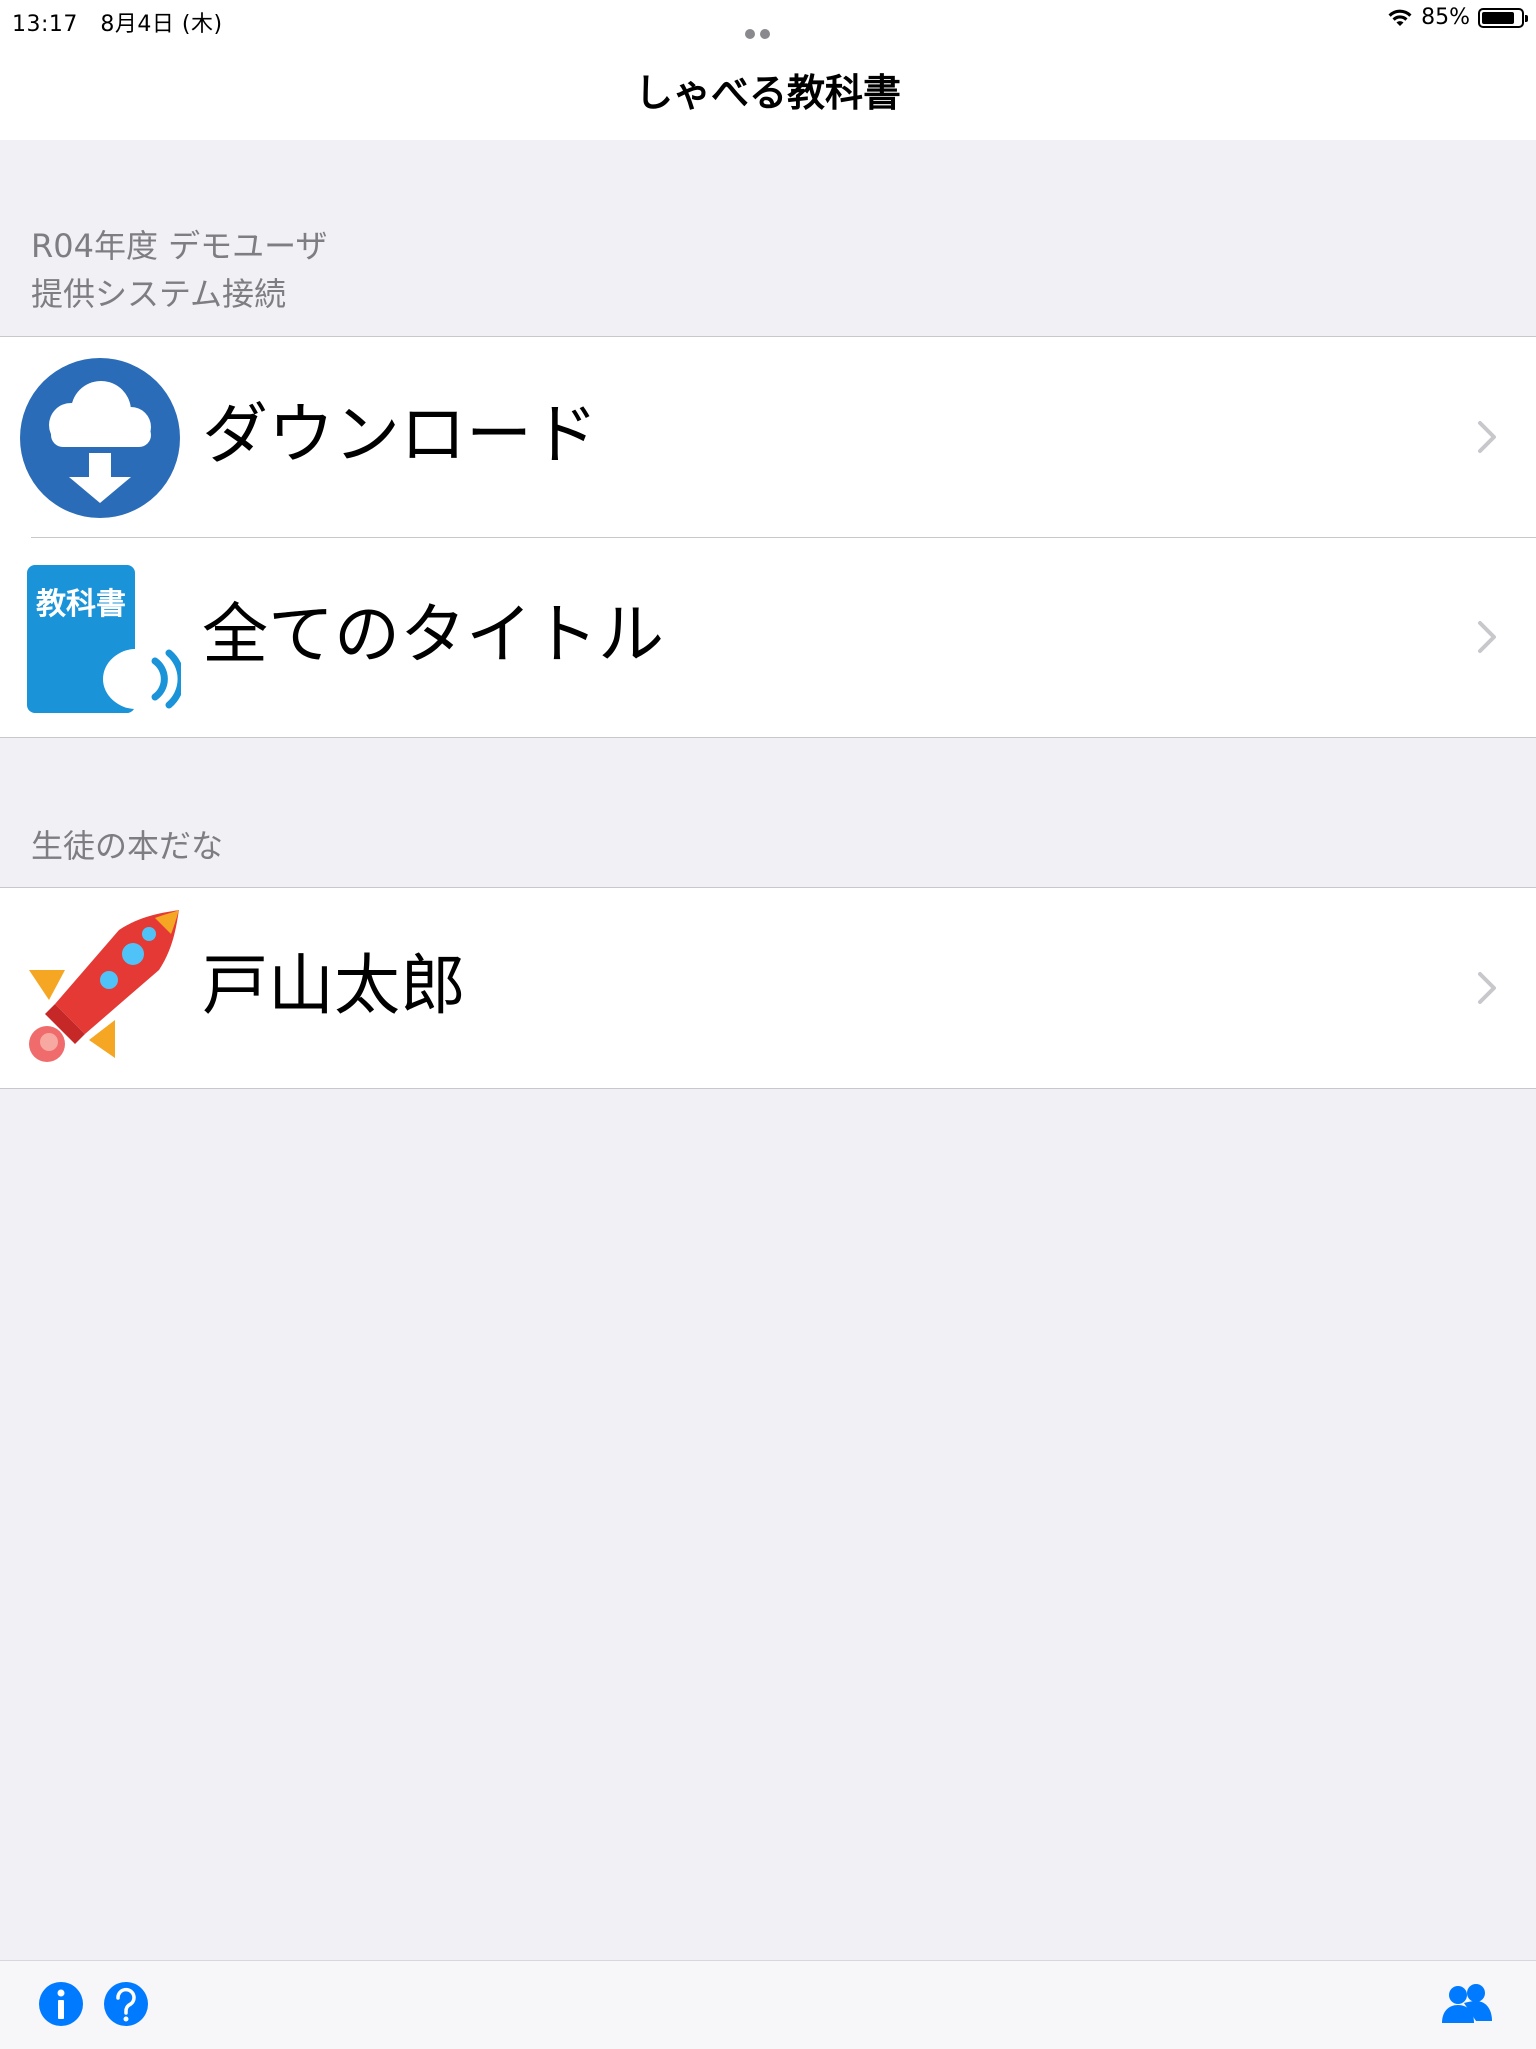 The image size is (1536, 2049). What do you see at coordinates (768, 2004) in the screenshot?
I see `bottom-toolbar` at bounding box center [768, 2004].